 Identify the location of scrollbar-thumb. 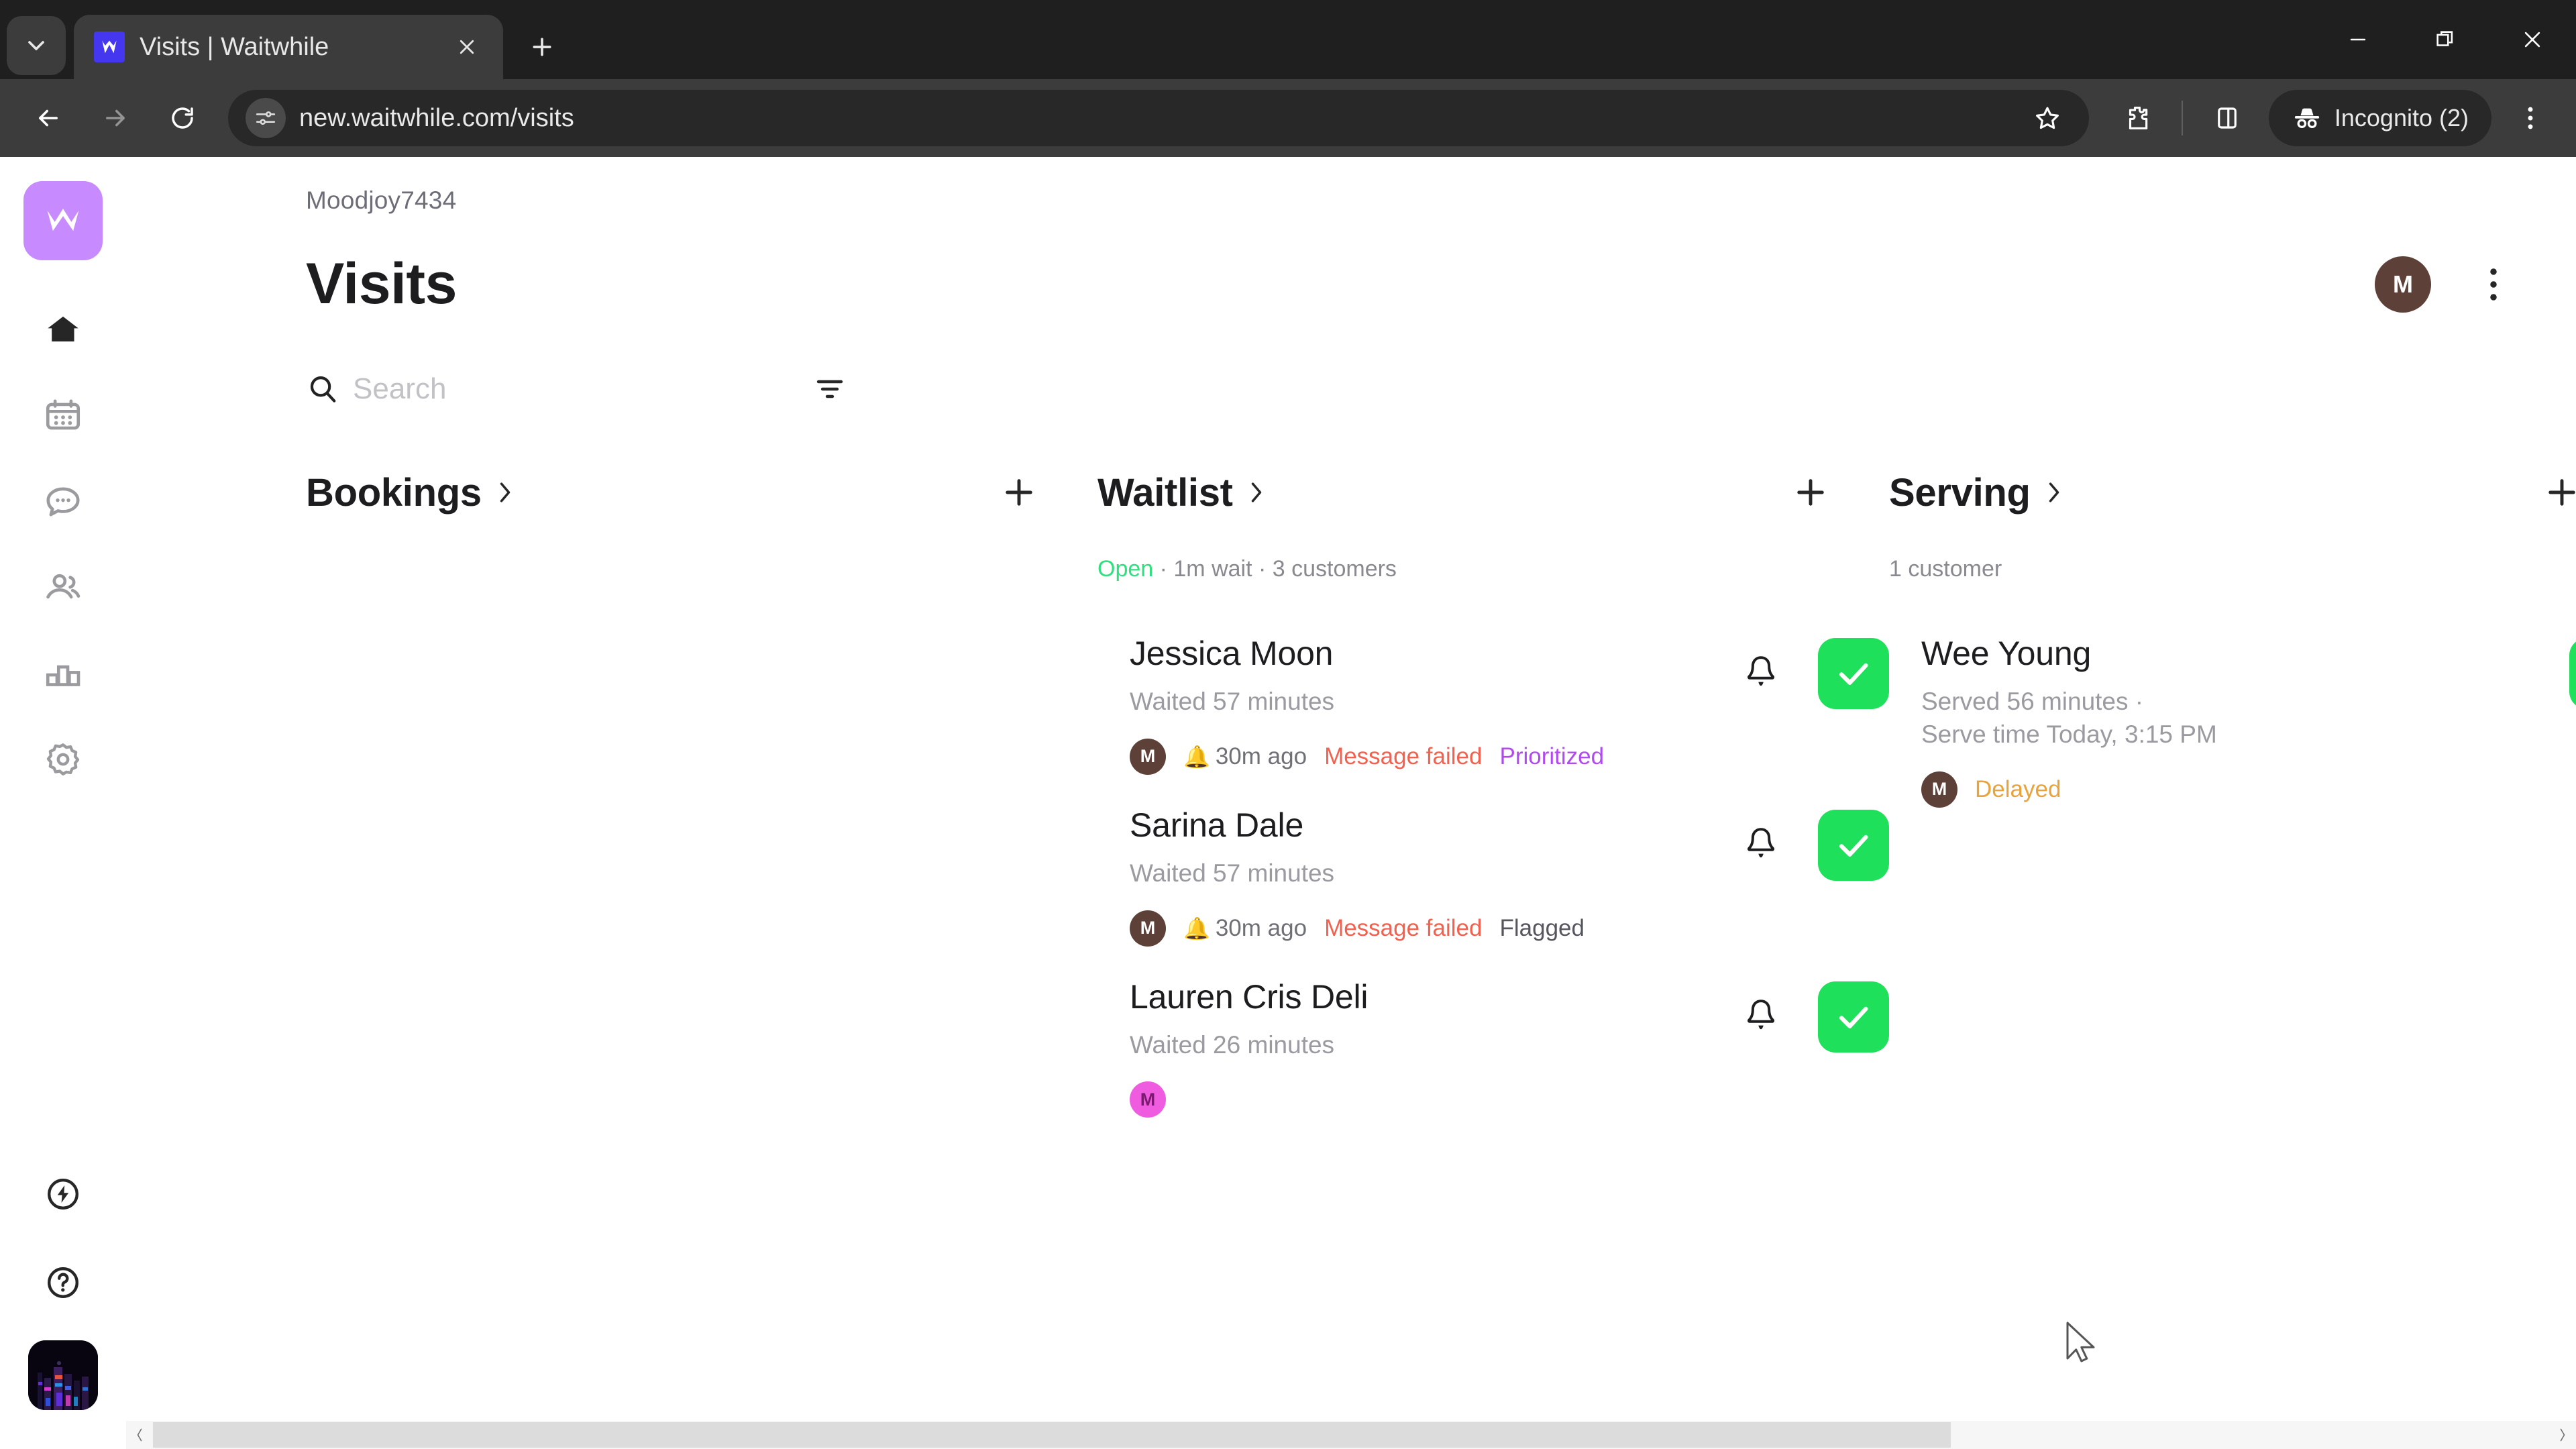
(1052, 1435).